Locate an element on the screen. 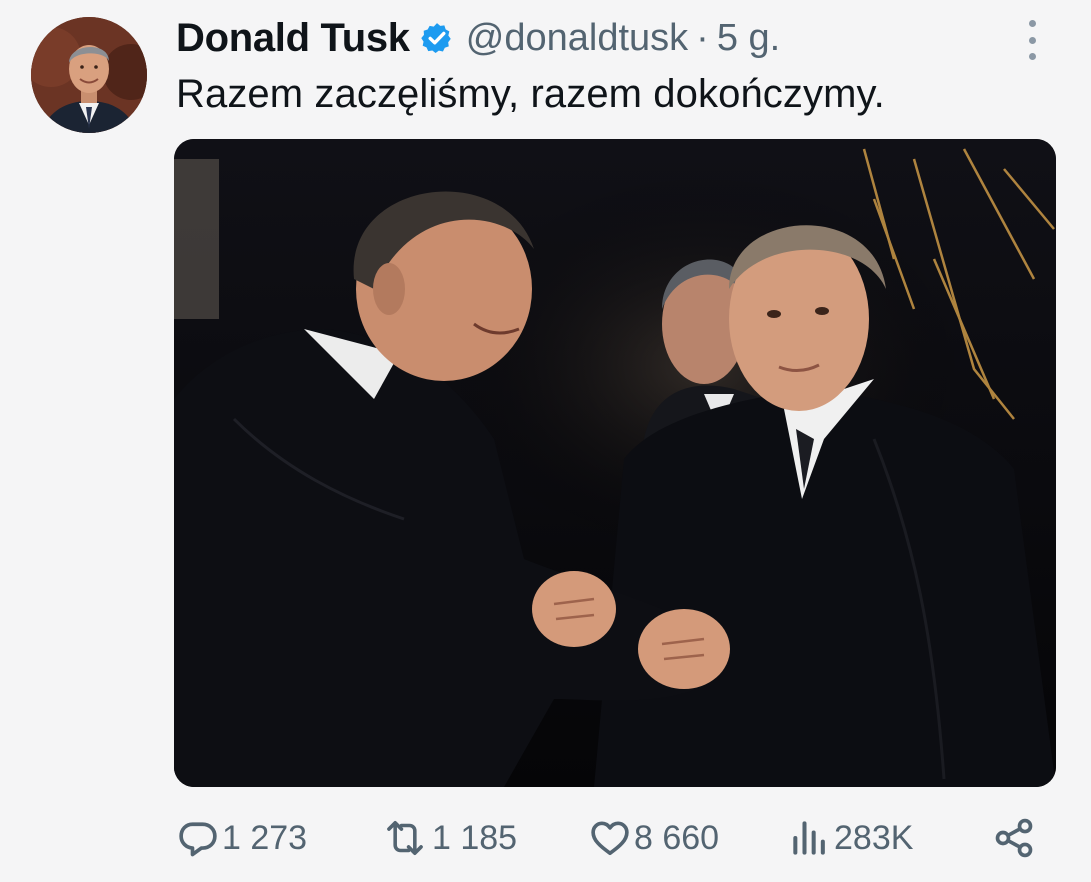 The width and height of the screenshot is (1091, 882). share-icon is located at coordinates (1014, 838).